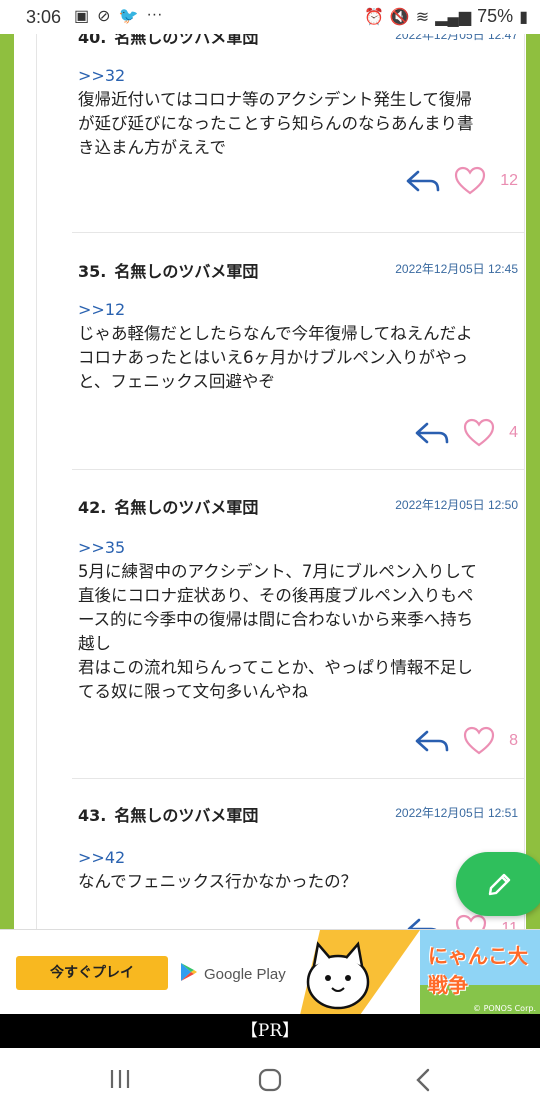 Image resolution: width=540 pixels, height=1110 pixels. Describe the element at coordinates (423, 1082) in the screenshot. I see `back-icon` at that location.